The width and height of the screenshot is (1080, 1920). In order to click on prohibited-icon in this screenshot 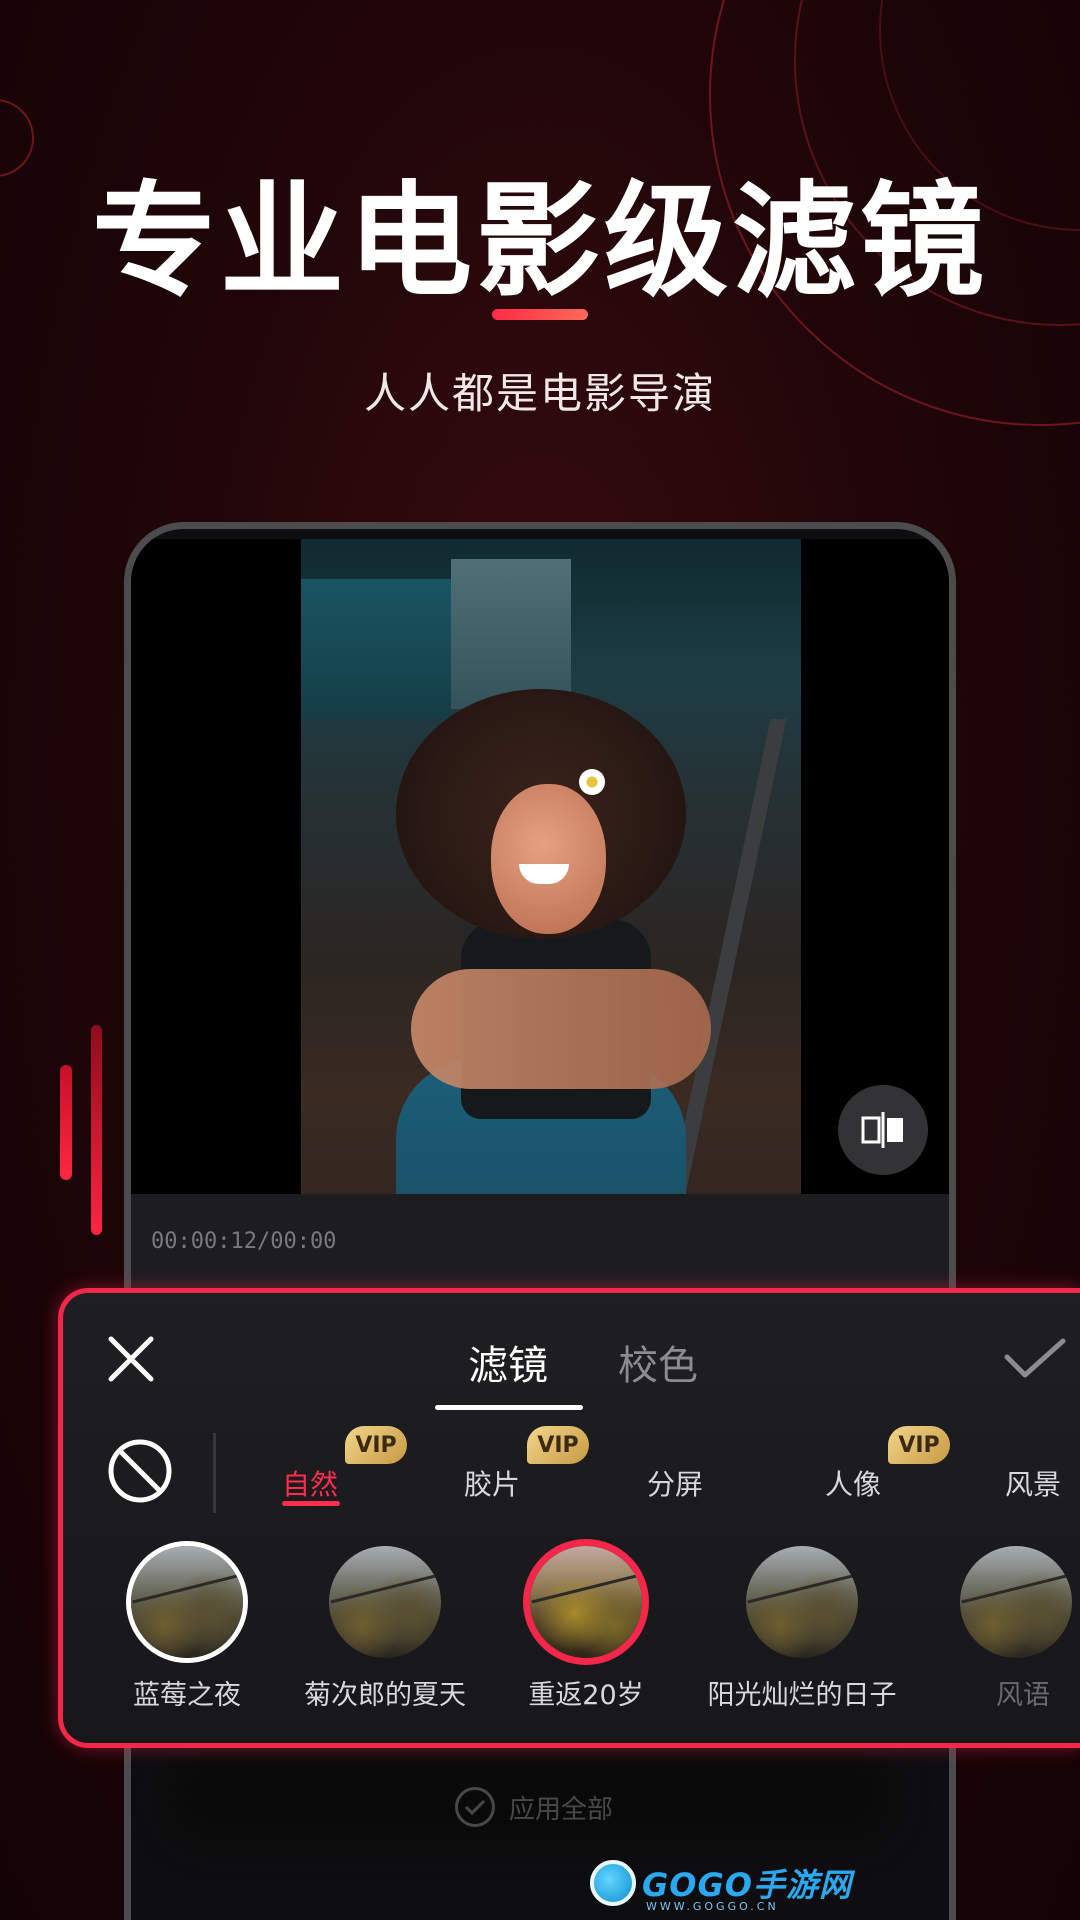, I will do `click(140, 1471)`.